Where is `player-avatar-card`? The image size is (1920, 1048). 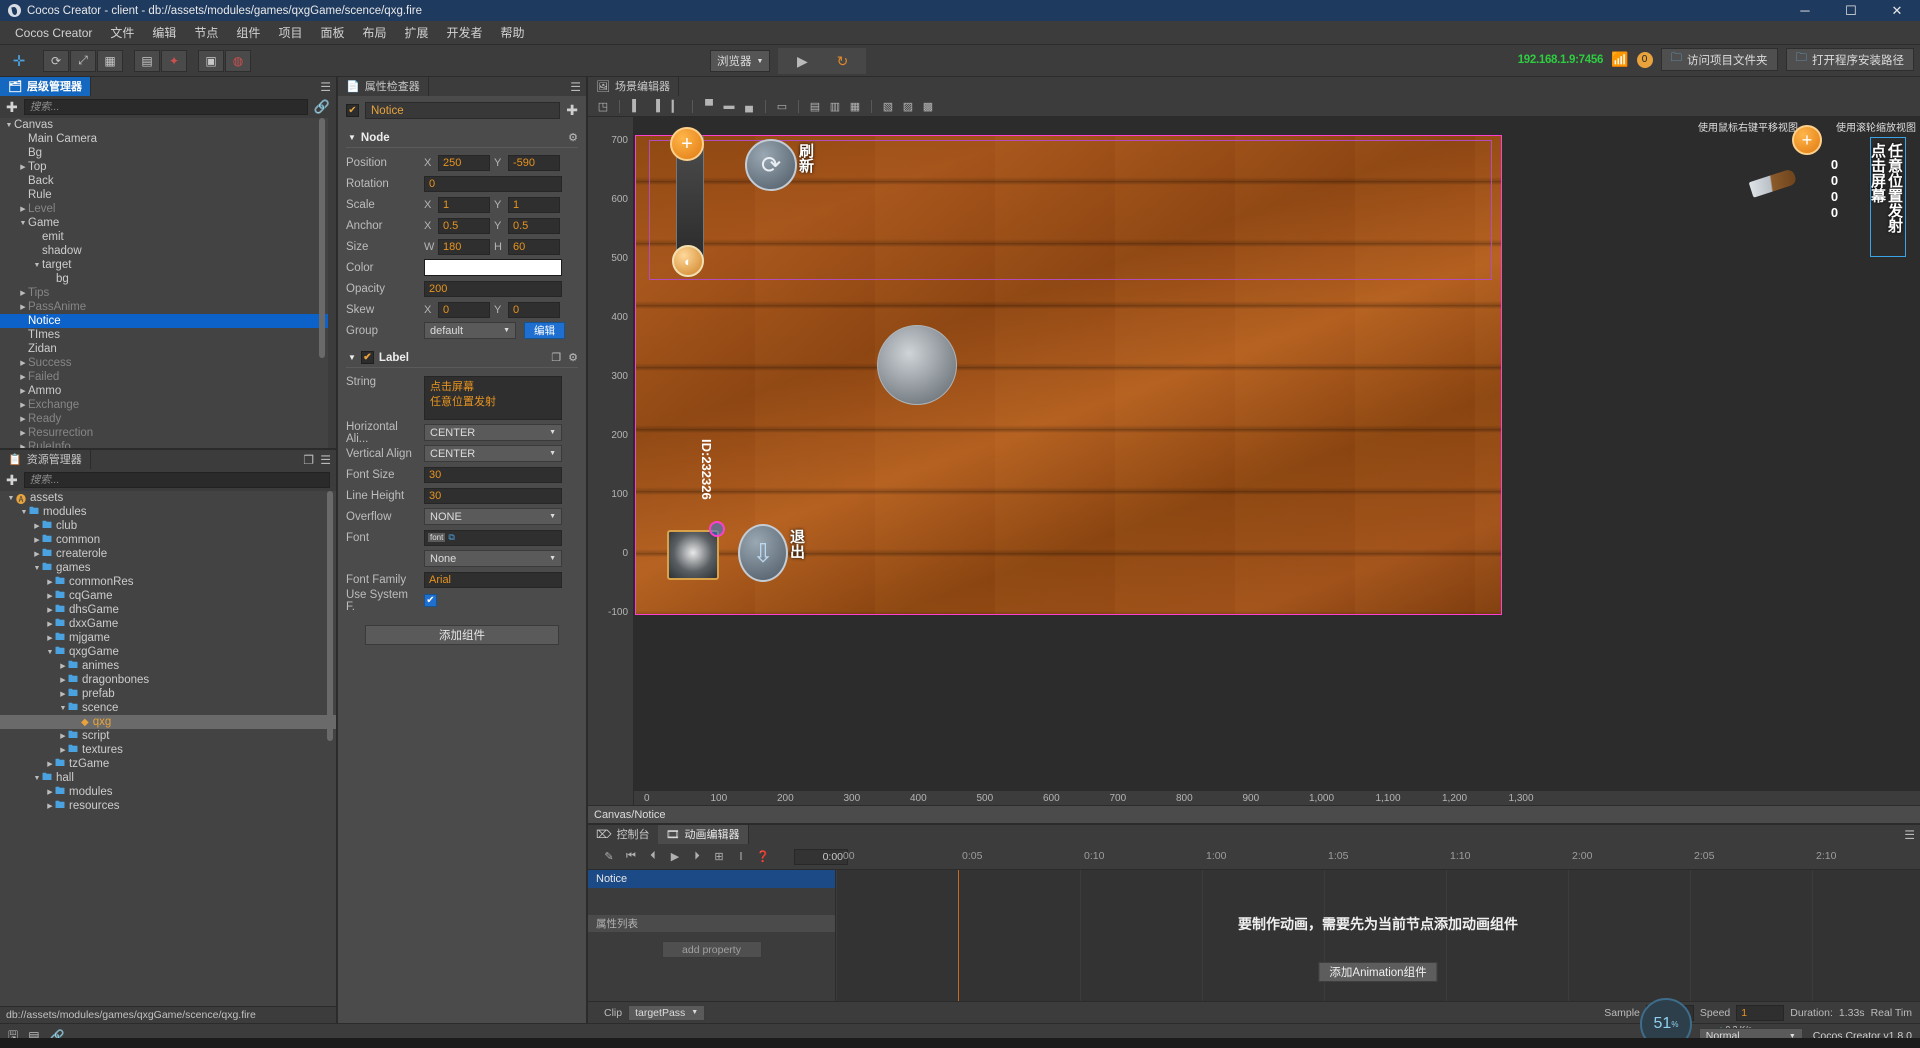 player-avatar-card is located at coordinates (693, 555).